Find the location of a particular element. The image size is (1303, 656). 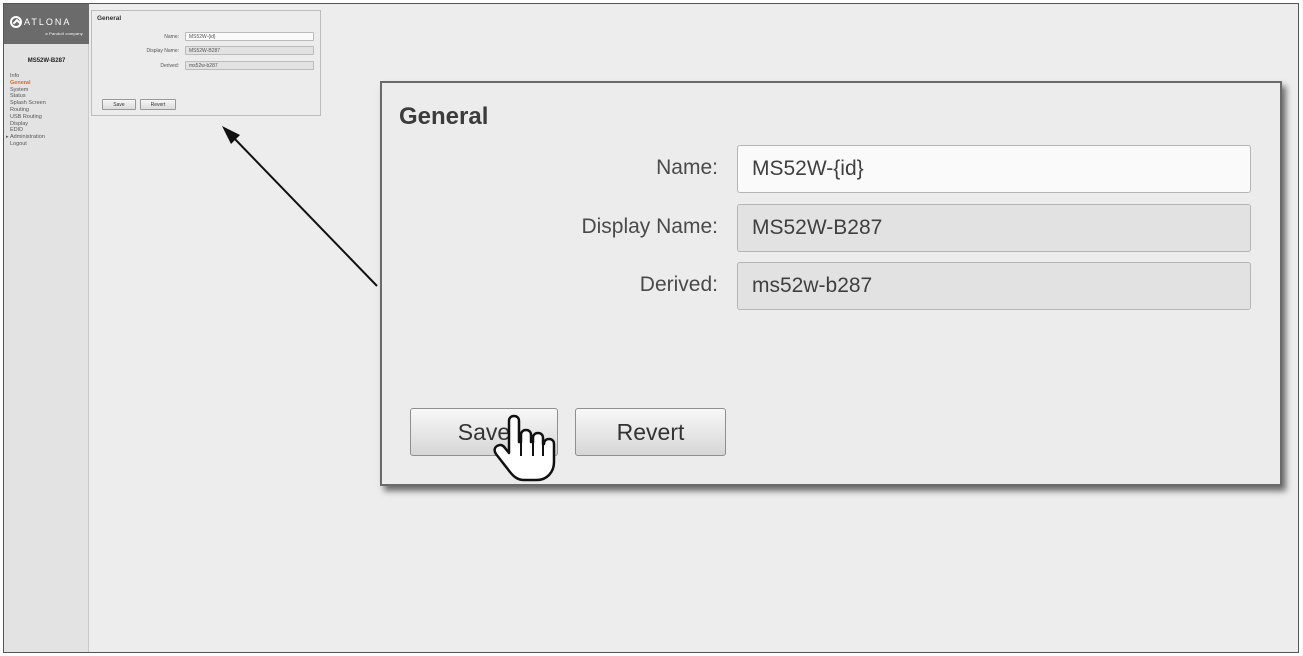

zoomed-name-row: Name: MS52W-{id} is located at coordinates (833, 169).